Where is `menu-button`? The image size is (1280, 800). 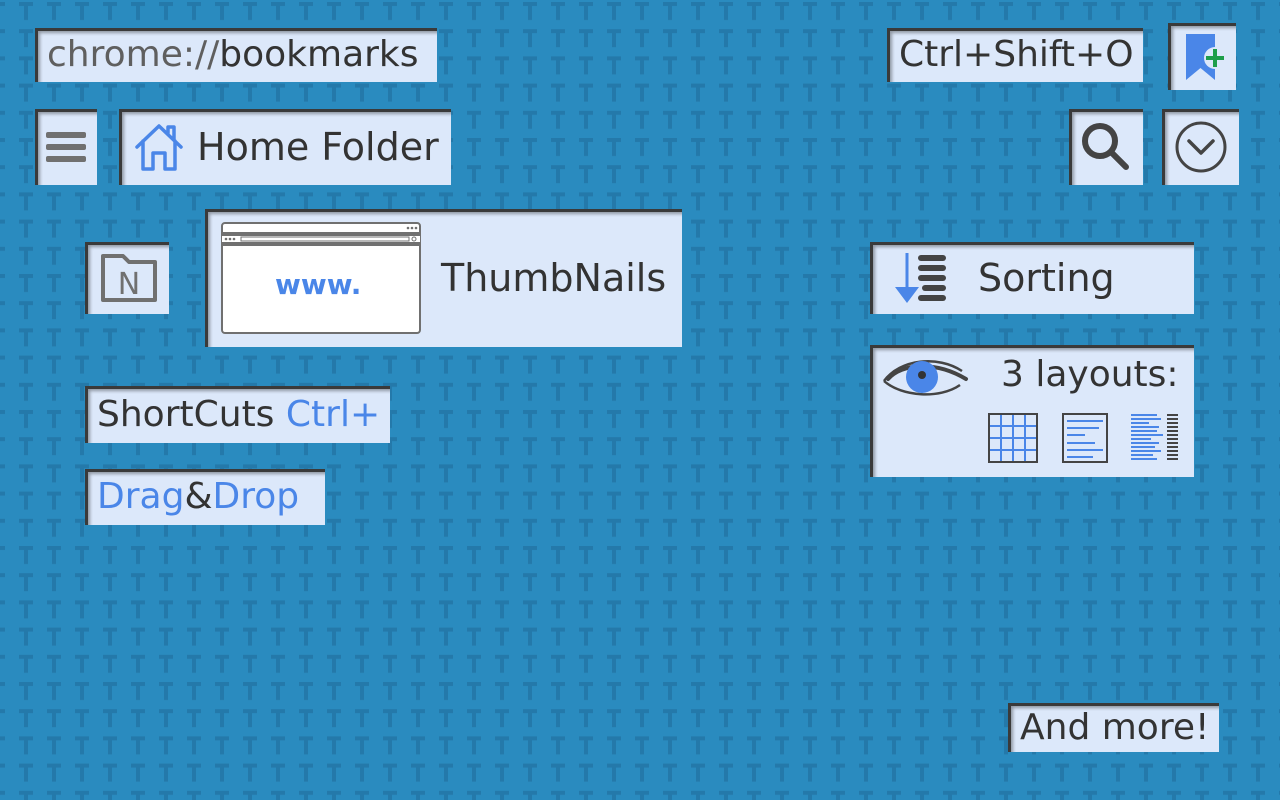 menu-button is located at coordinates (66, 147).